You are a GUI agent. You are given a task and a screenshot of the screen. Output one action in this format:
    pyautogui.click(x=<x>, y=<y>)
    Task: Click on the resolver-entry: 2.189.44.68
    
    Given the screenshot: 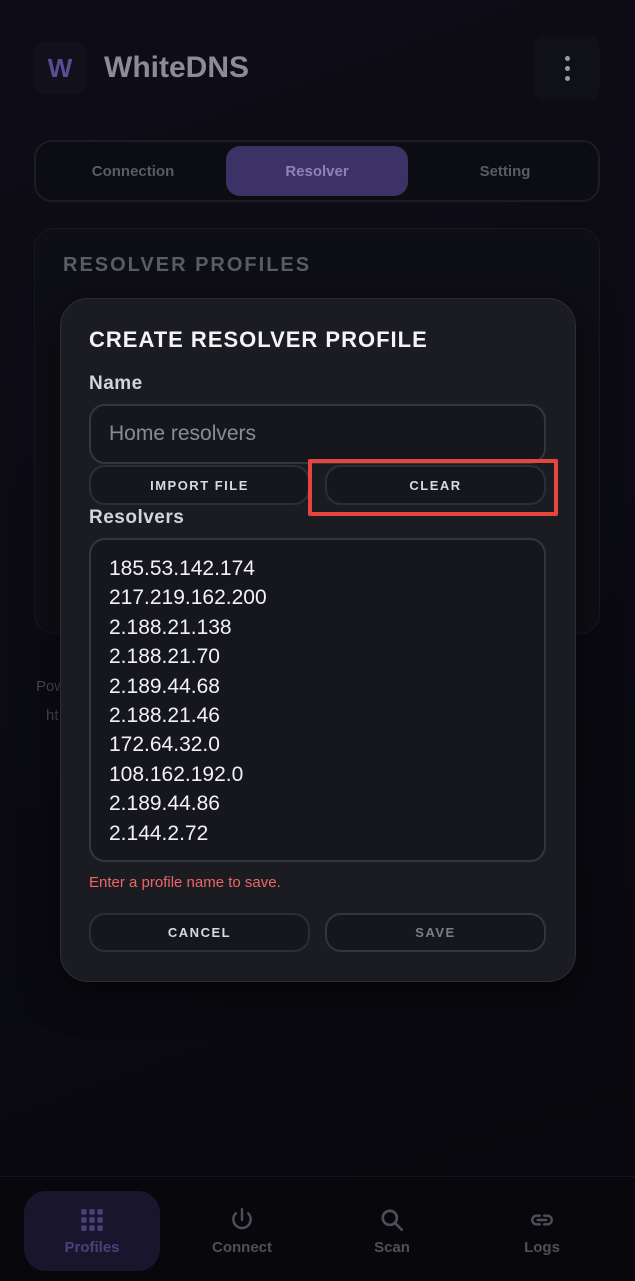 What is the action you would take?
    pyautogui.click(x=164, y=686)
    